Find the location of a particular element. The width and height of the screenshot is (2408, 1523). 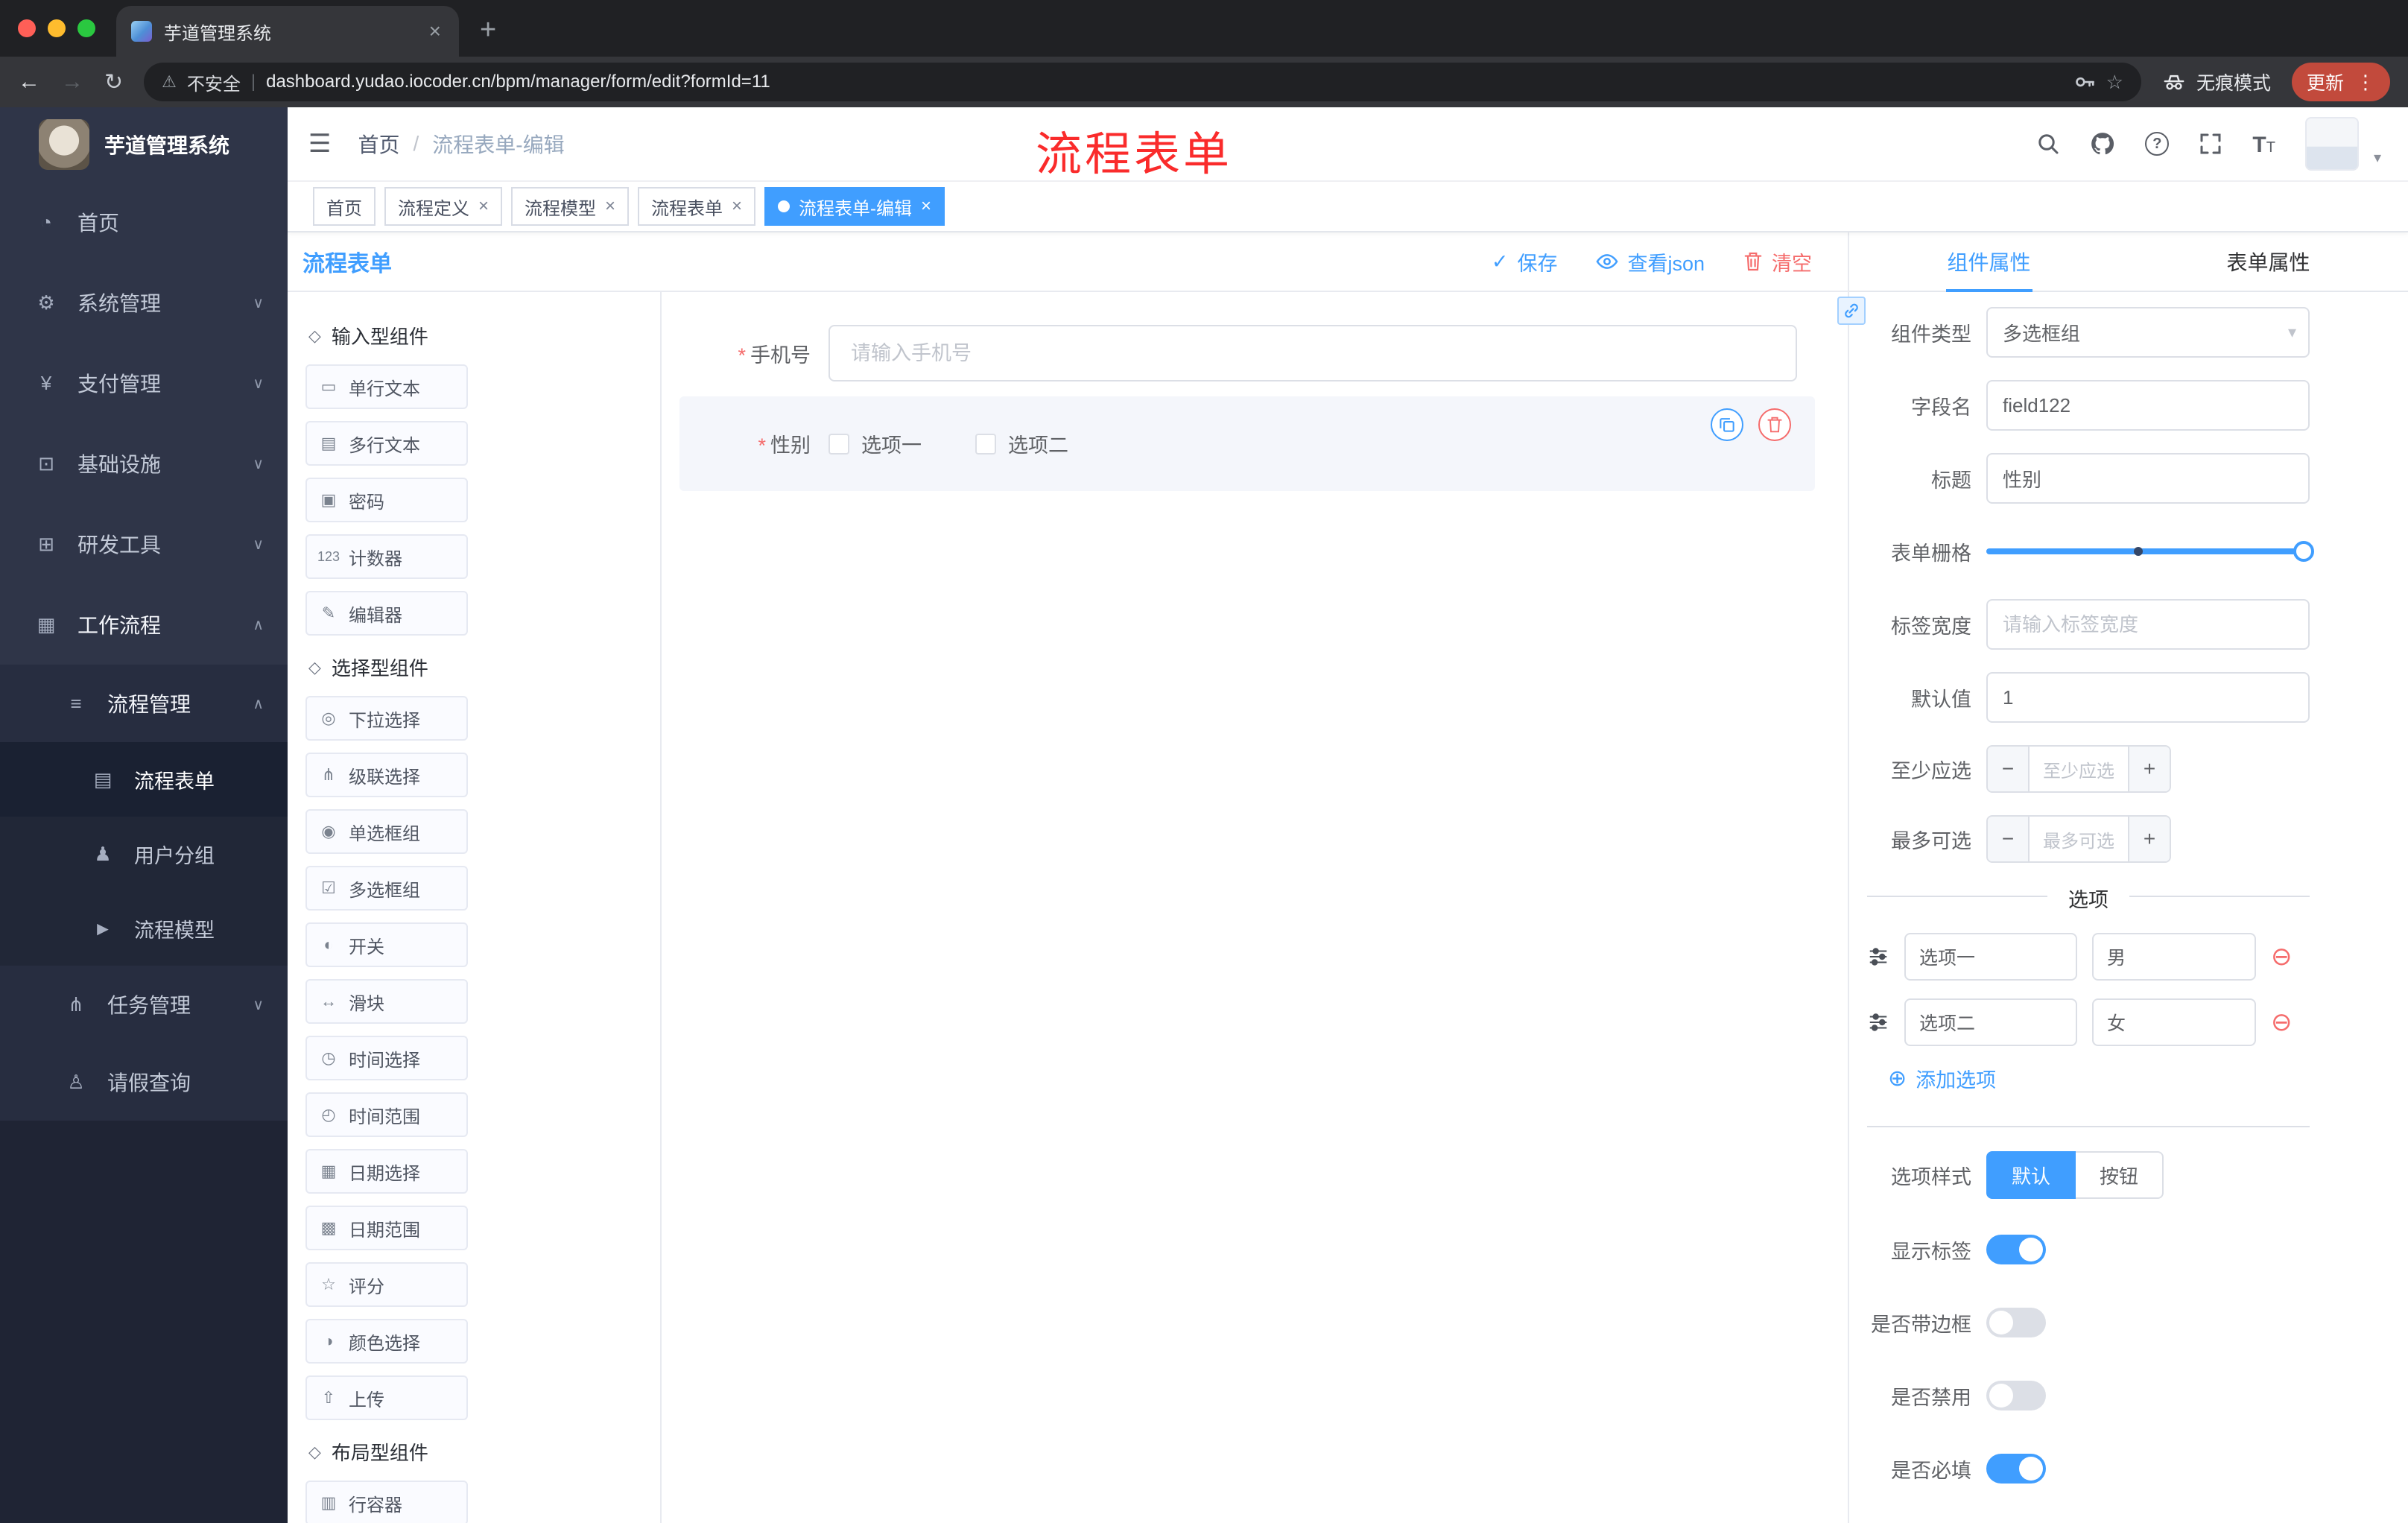

min-select-value: 至少应选 is located at coordinates (2079, 769).